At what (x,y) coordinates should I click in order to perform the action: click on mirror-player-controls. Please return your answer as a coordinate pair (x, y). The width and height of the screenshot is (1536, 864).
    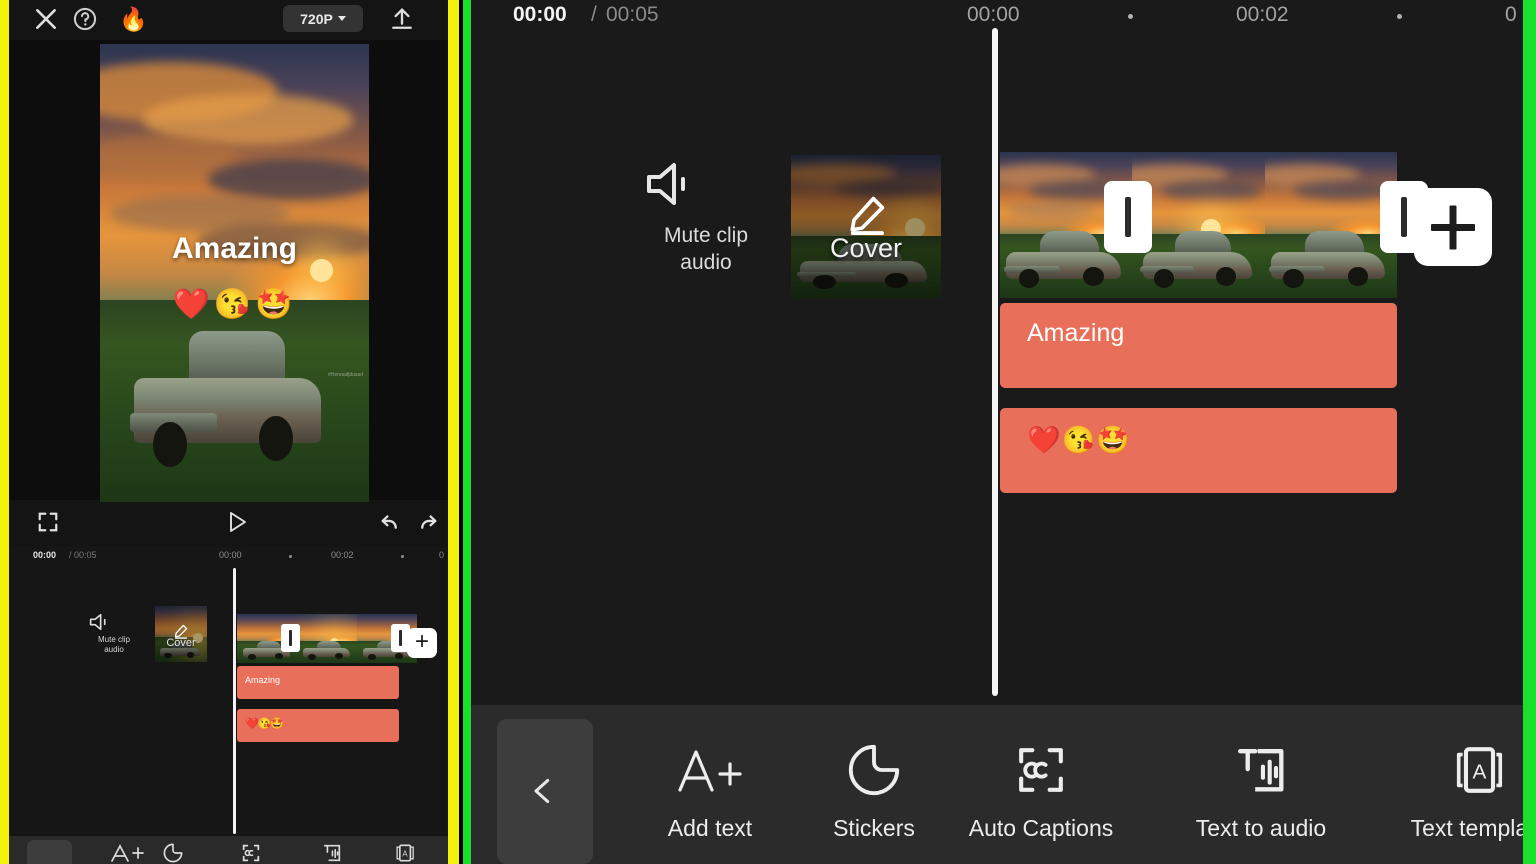
    Looking at the image, I should click on (228, 522).